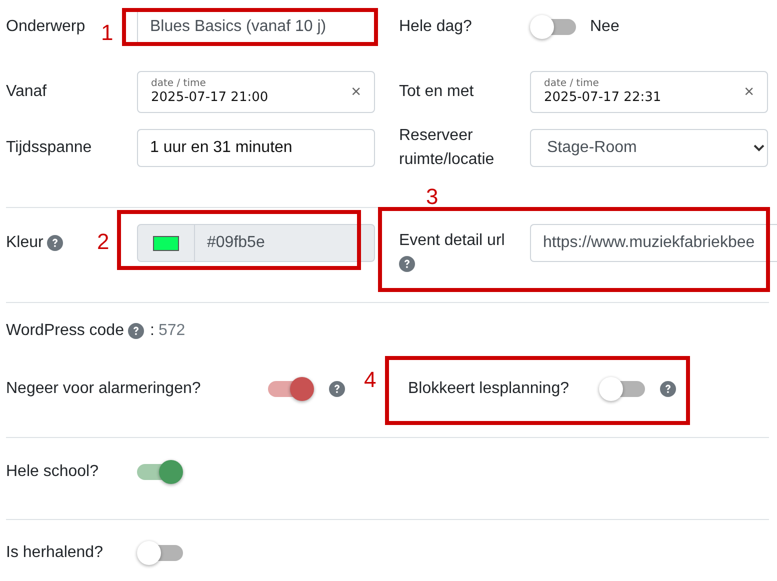 This screenshot has width=777, height=581. Describe the element at coordinates (370, 380) in the screenshot. I see `annotation-number: 4` at that location.